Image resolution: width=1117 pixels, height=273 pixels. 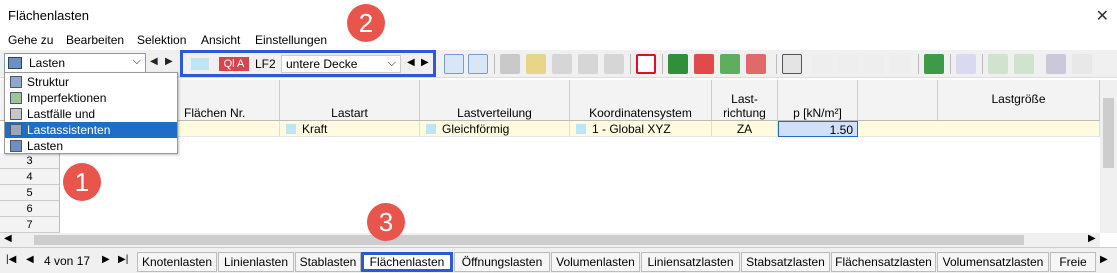 I want to click on loadcase-prev-icon: ◀, so click(x=411, y=62).